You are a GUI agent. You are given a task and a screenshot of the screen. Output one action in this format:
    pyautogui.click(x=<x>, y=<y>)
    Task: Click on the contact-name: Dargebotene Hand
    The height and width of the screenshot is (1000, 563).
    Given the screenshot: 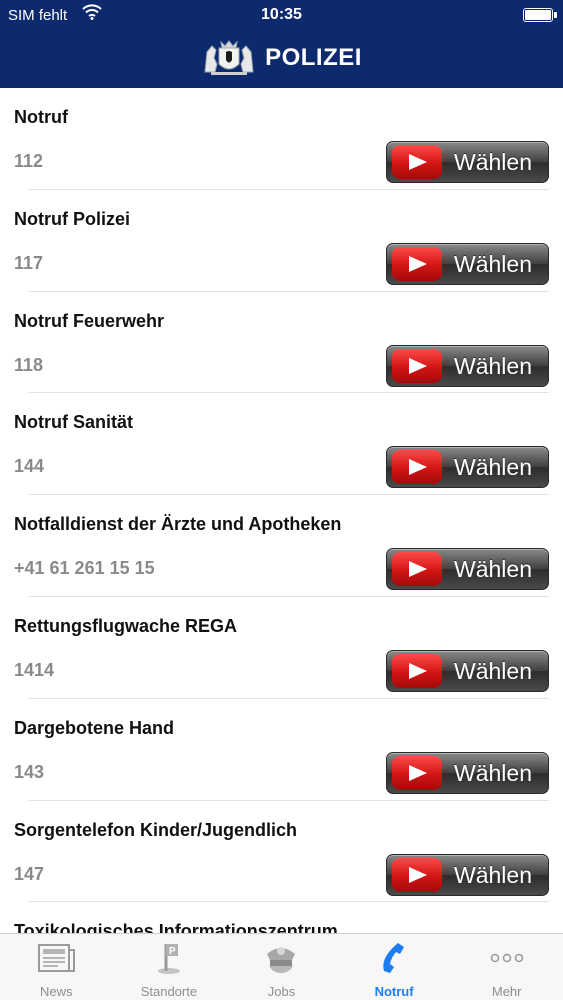 What is the action you would take?
    pyautogui.click(x=94, y=727)
    